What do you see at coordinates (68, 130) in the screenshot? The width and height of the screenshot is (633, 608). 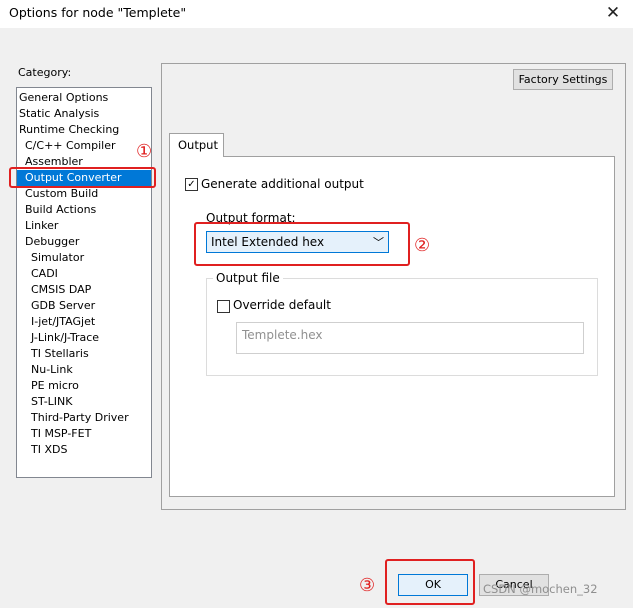 I see `category-item-runtime-checking: Runtime Checking` at bounding box center [68, 130].